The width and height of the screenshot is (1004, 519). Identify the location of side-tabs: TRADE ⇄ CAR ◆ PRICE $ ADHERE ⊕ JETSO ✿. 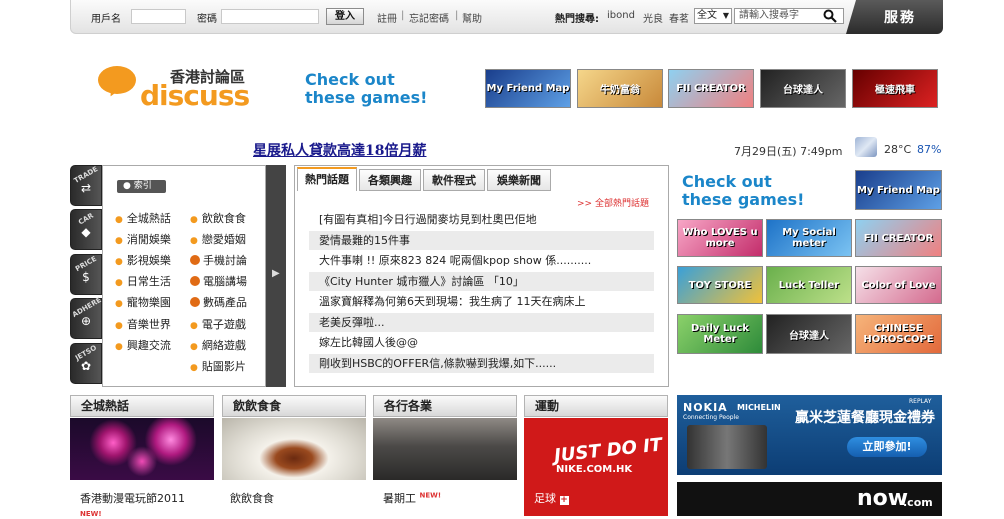
(86, 276).